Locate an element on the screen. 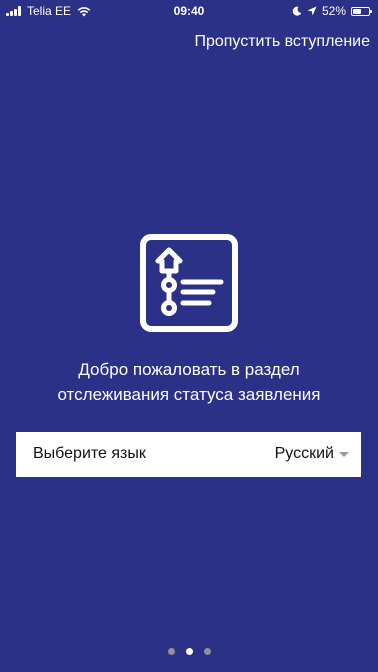  application-status-logo-icon is located at coordinates (189, 283).